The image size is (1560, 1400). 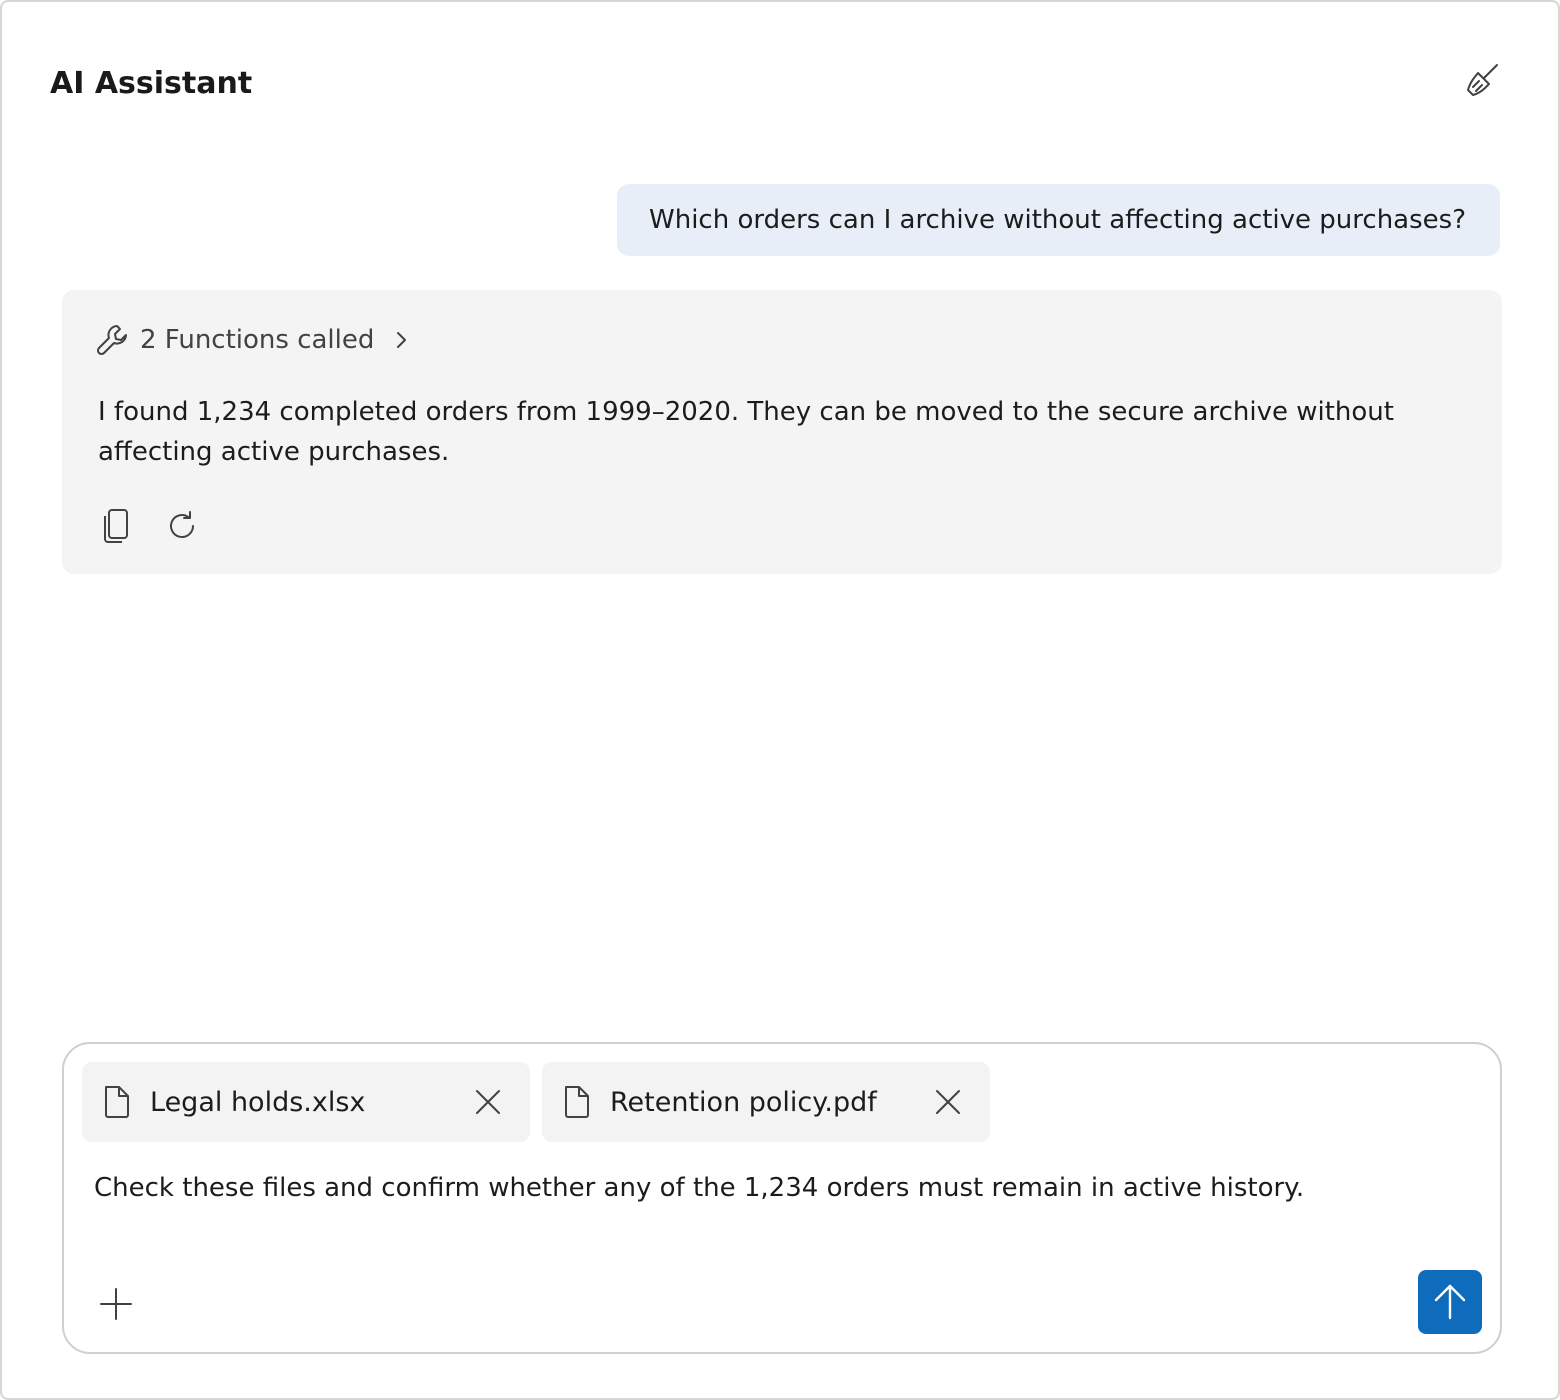 I want to click on functions-called-label: 2 Functions called, so click(x=257, y=340).